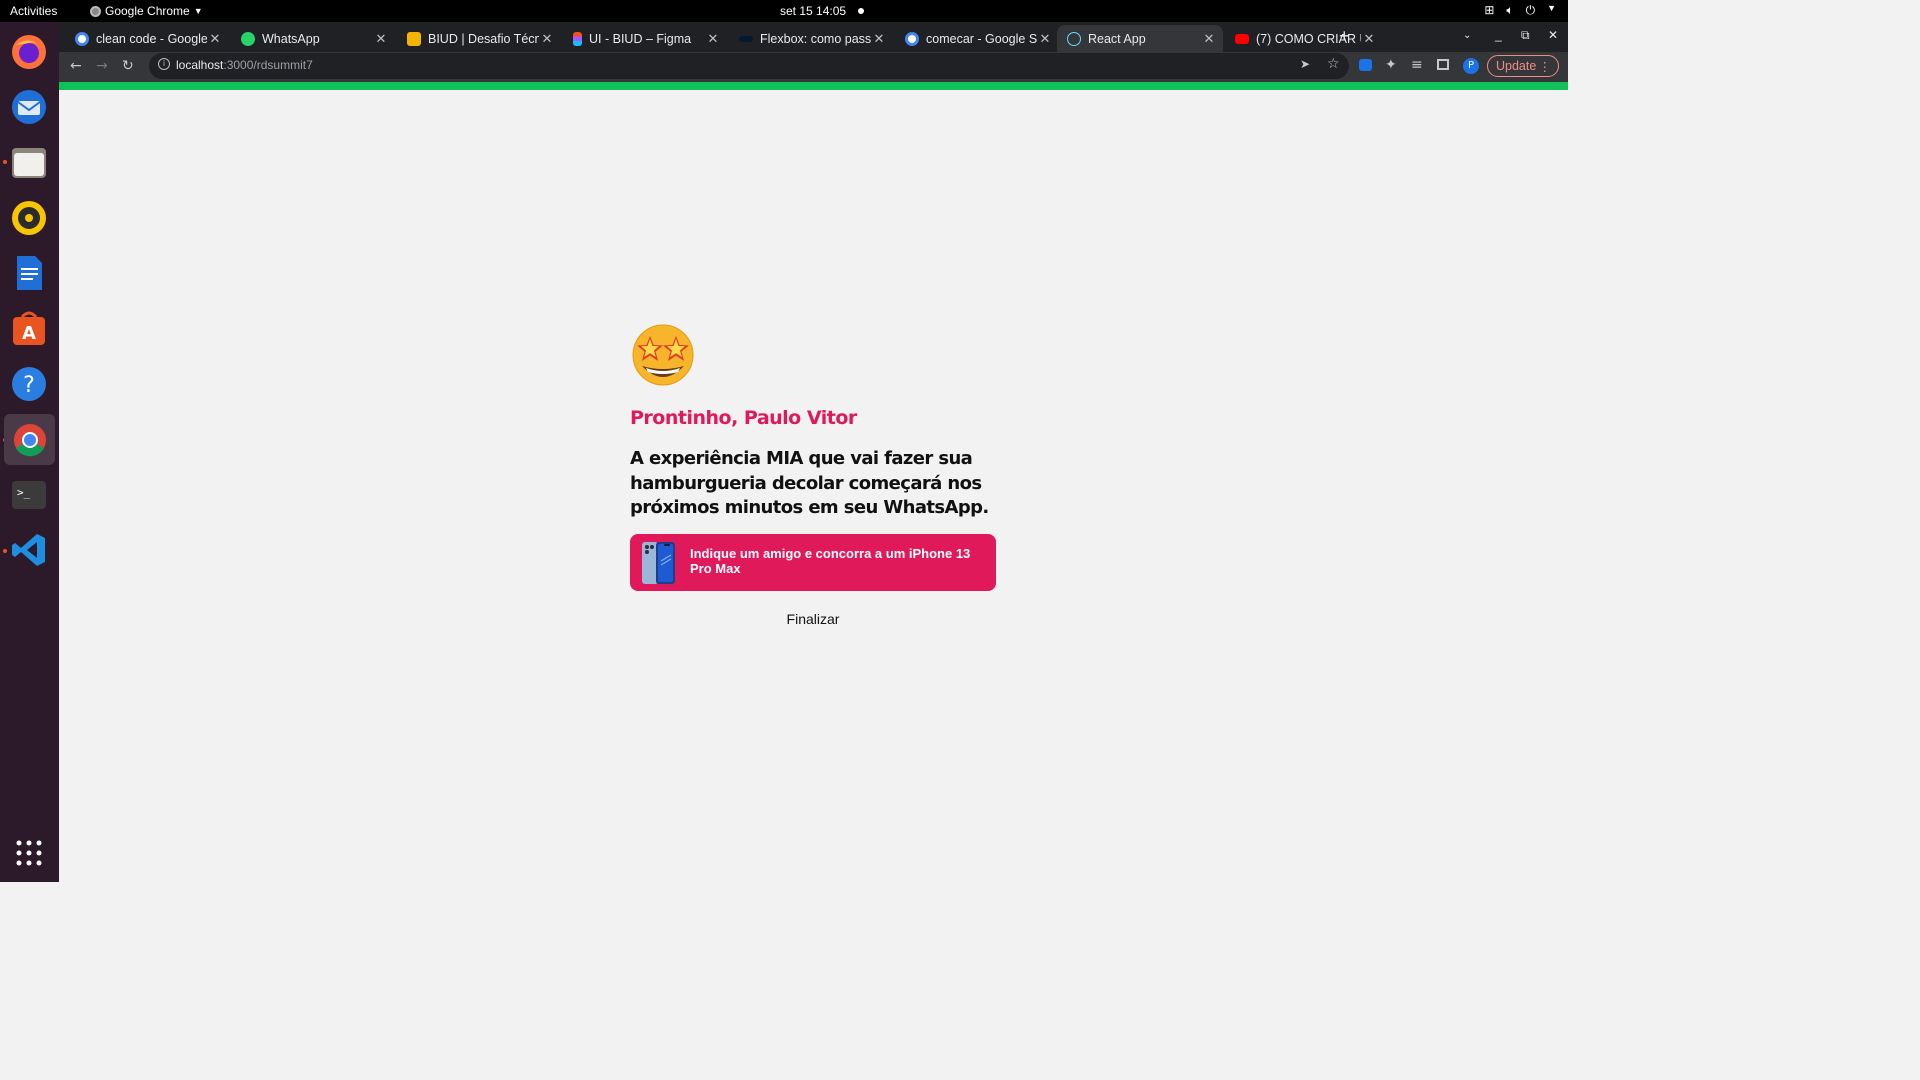 The height and width of the screenshot is (1080, 1920). I want to click on react-icon, so click(1074, 38).